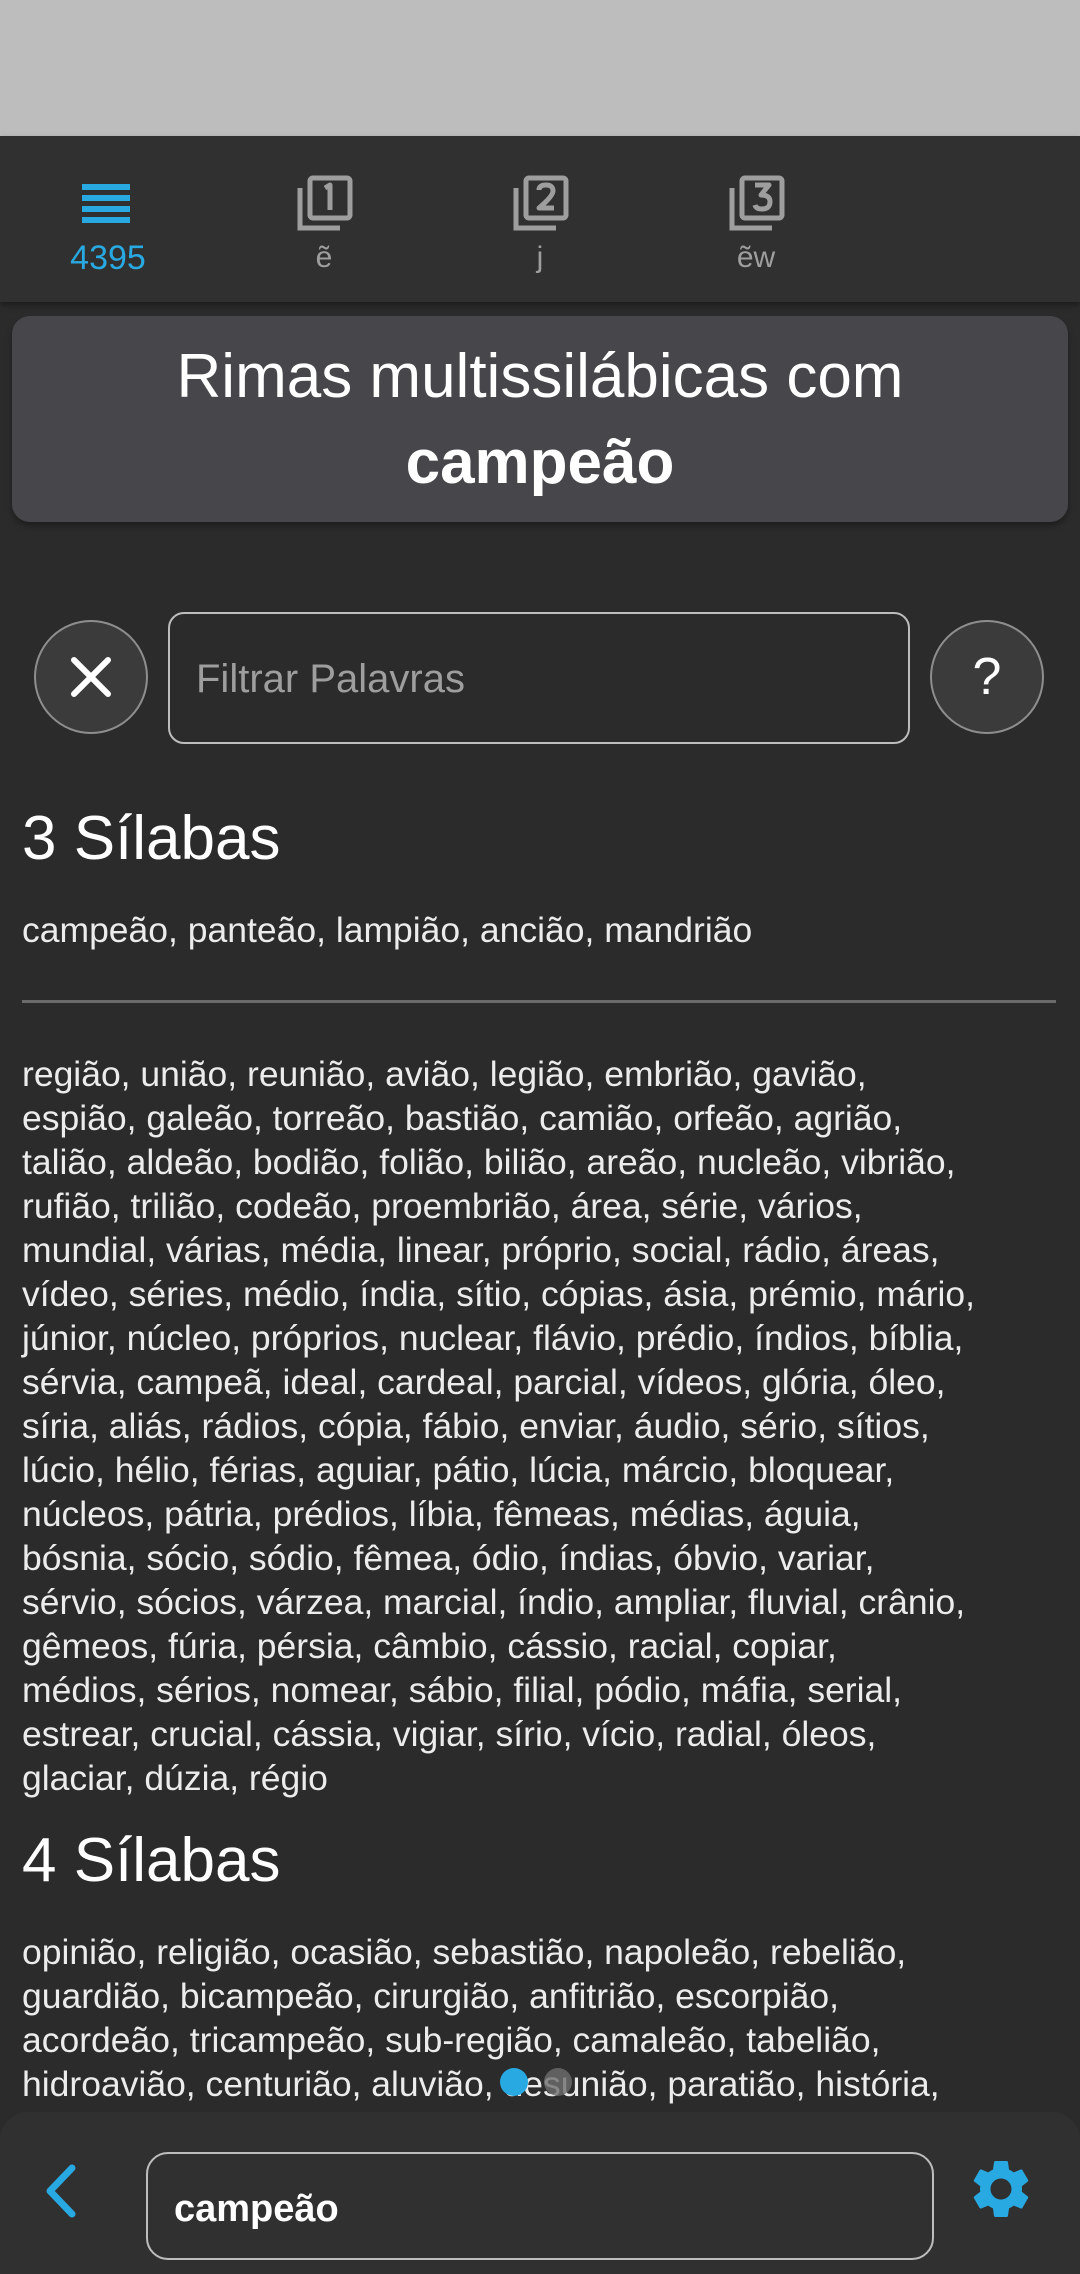 The image size is (1080, 2274). I want to click on filter-2-icon, so click(541, 203).